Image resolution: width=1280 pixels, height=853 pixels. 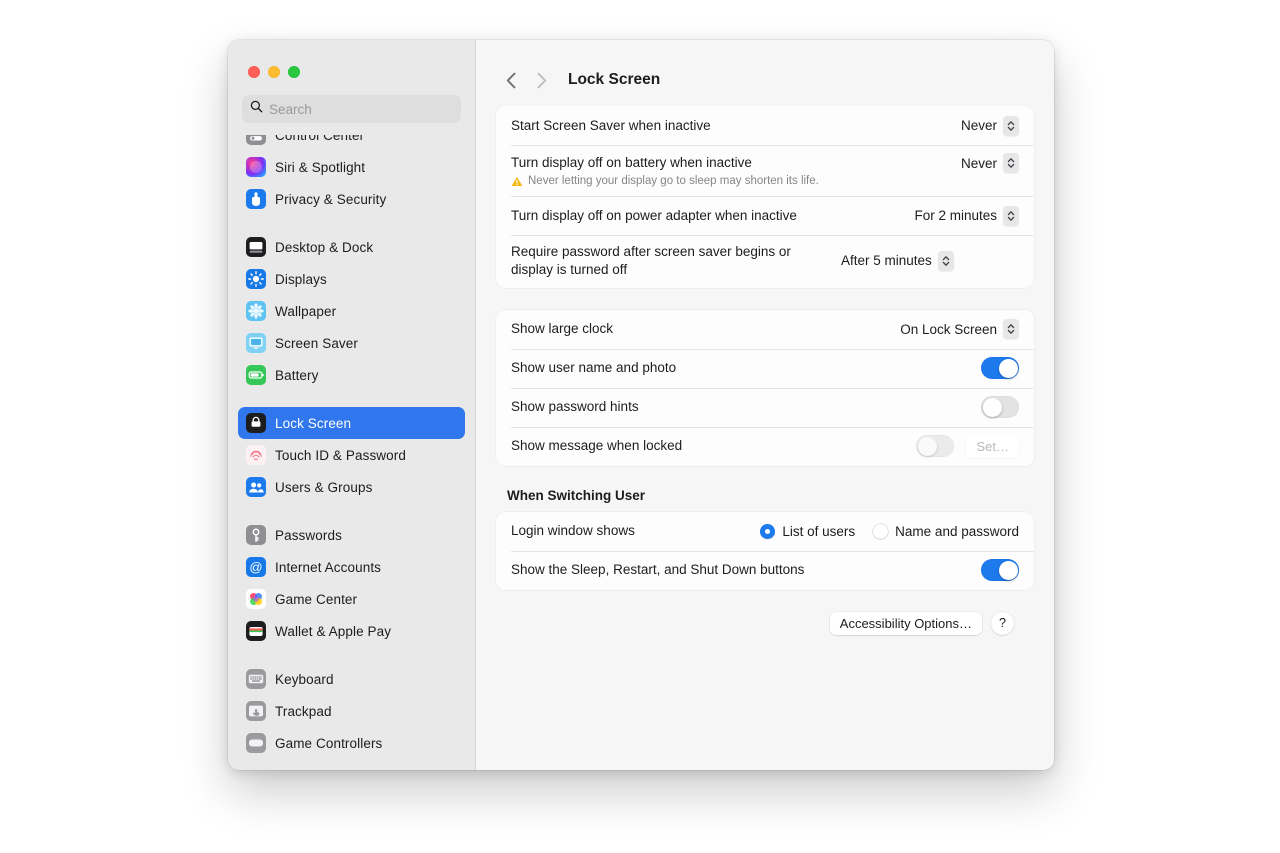 I want to click on sidebar-item-game-center: Game Center, so click(x=351, y=599).